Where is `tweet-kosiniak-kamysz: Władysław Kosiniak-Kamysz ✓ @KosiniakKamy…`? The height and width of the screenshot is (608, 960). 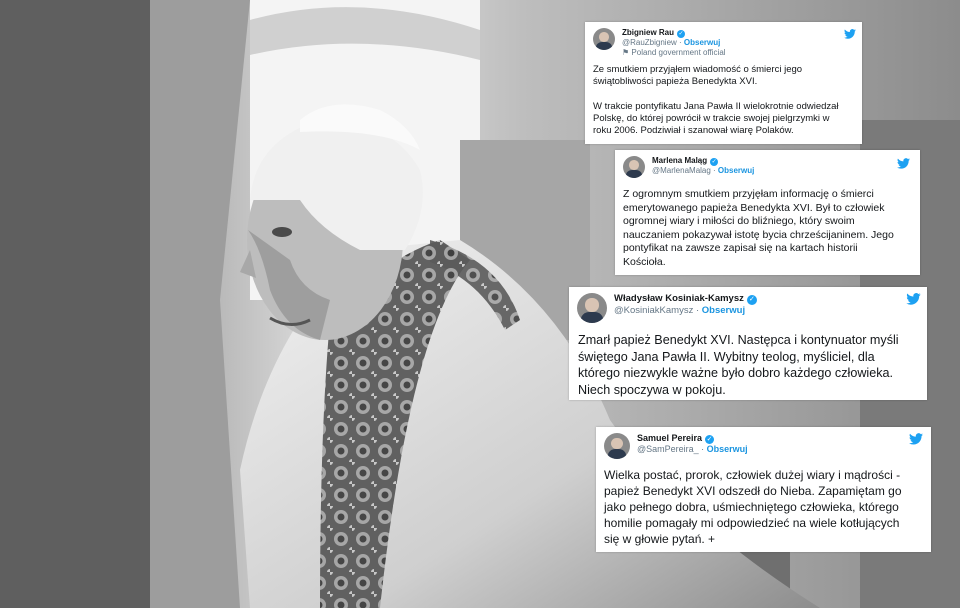
tweet-kosiniak-kamysz: Władysław Kosiniak-Kamysz ✓ @KosiniakKamy… is located at coordinates (748, 343).